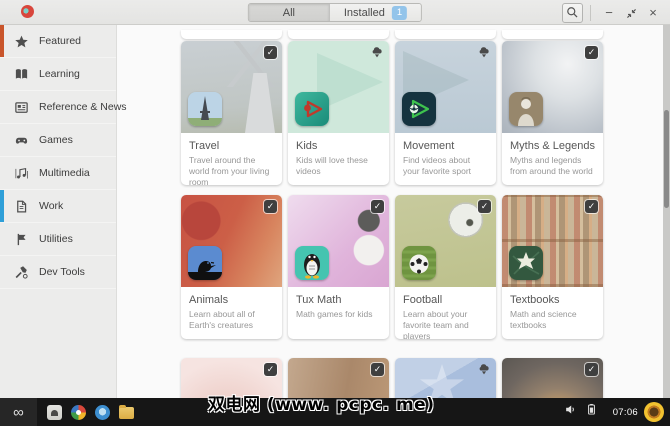 Image resolution: width=670 pixels, height=426 pixels. I want to click on user-avatar-sunflower, so click(654, 412).